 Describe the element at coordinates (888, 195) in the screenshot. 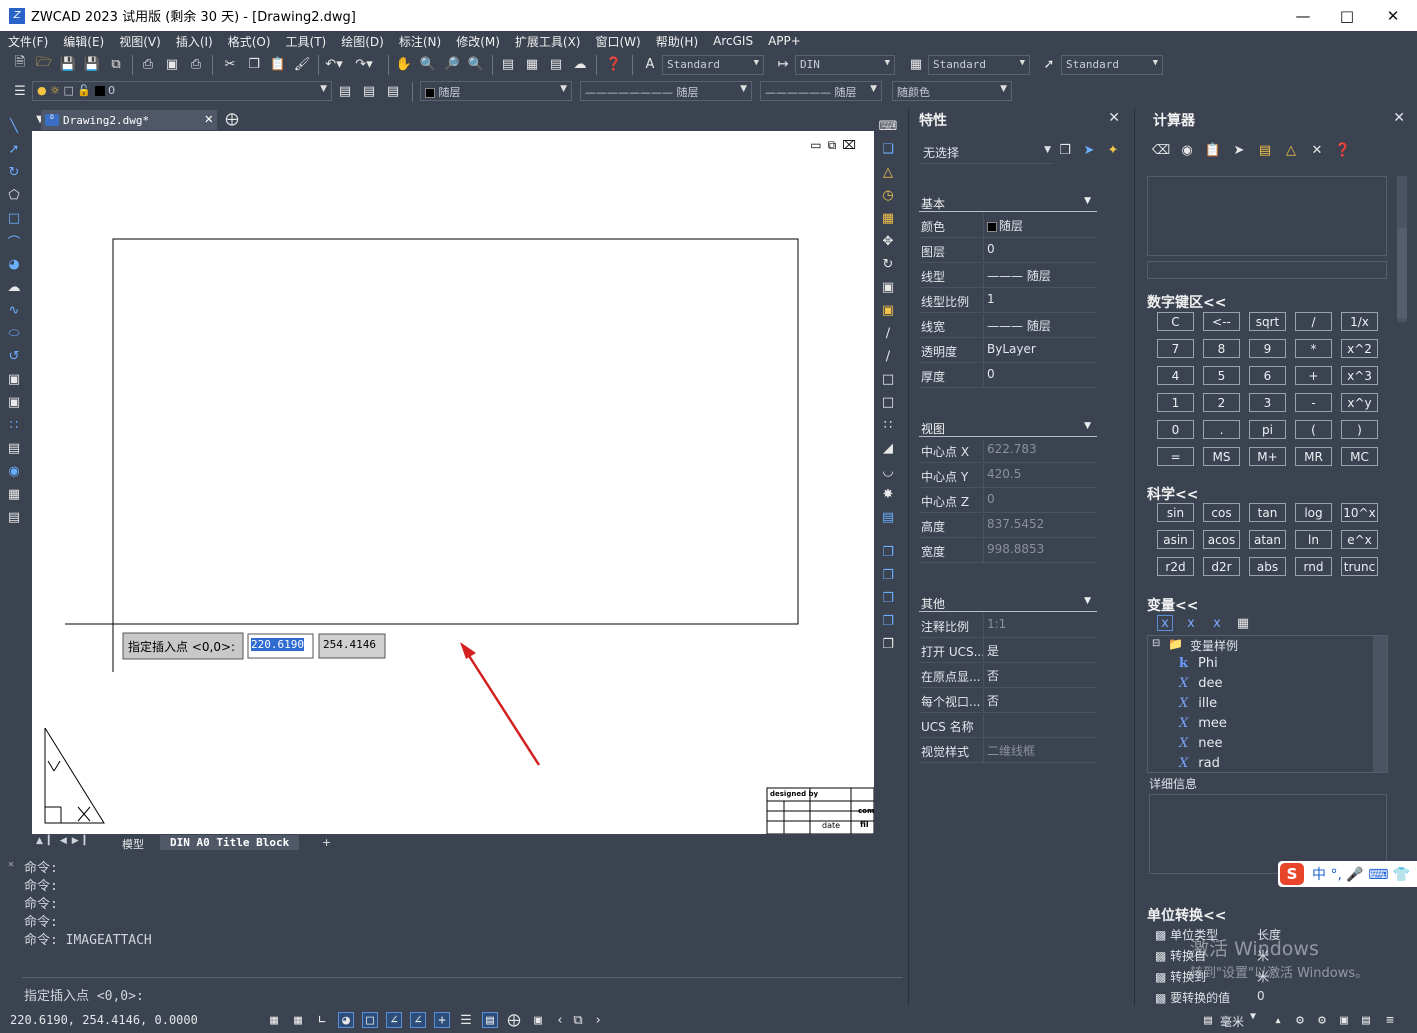

I see `offset-icon: ◷` at that location.